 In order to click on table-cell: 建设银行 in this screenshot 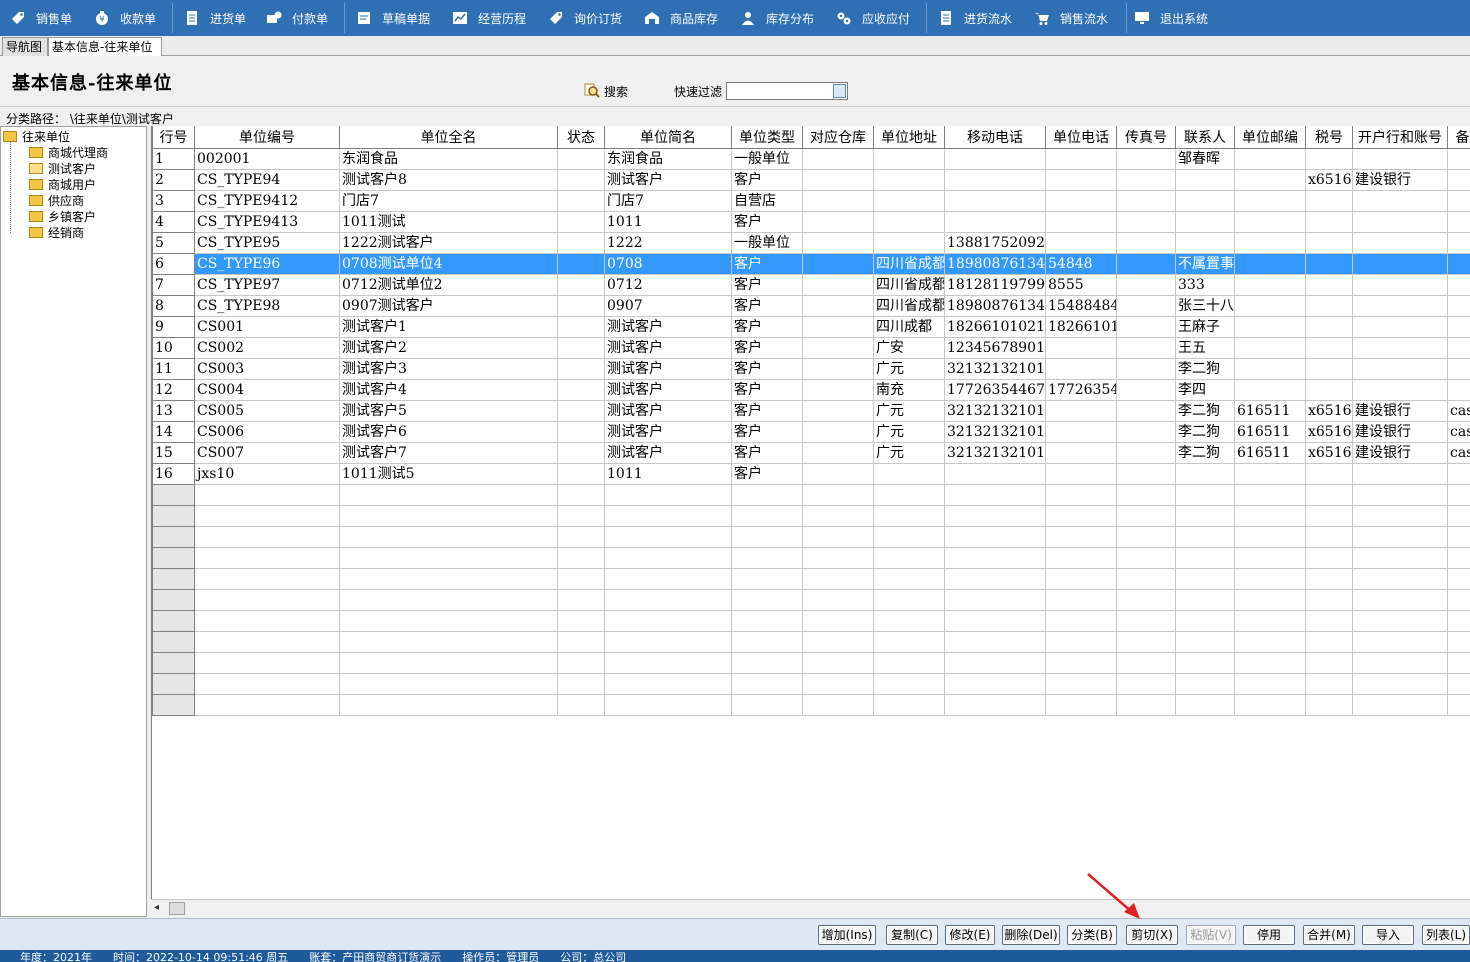, I will do `click(1400, 431)`.